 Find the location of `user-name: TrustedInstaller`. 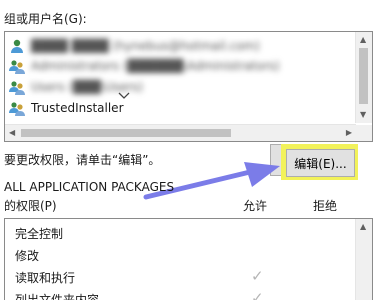

user-name: TrustedInstaller is located at coordinates (77, 108).